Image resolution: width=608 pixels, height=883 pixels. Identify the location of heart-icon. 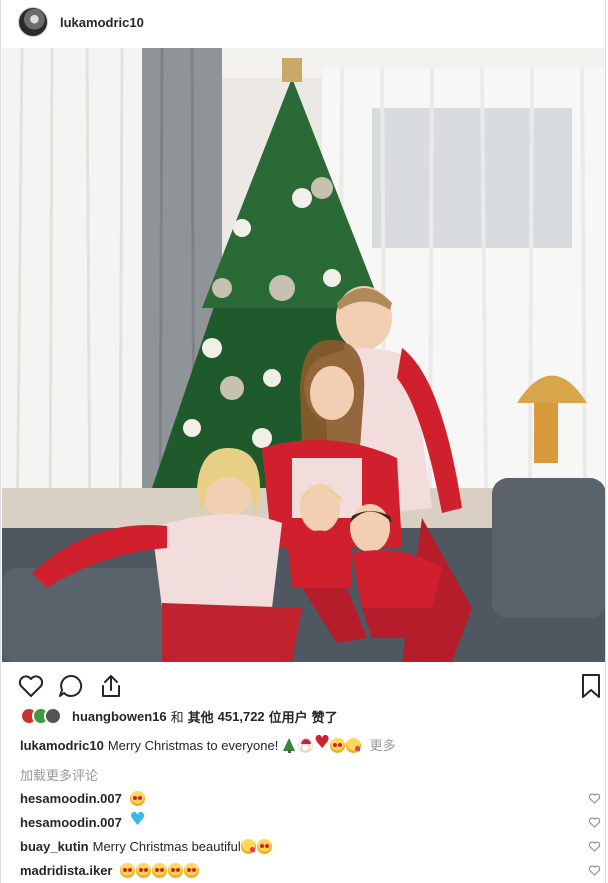
(31, 686).